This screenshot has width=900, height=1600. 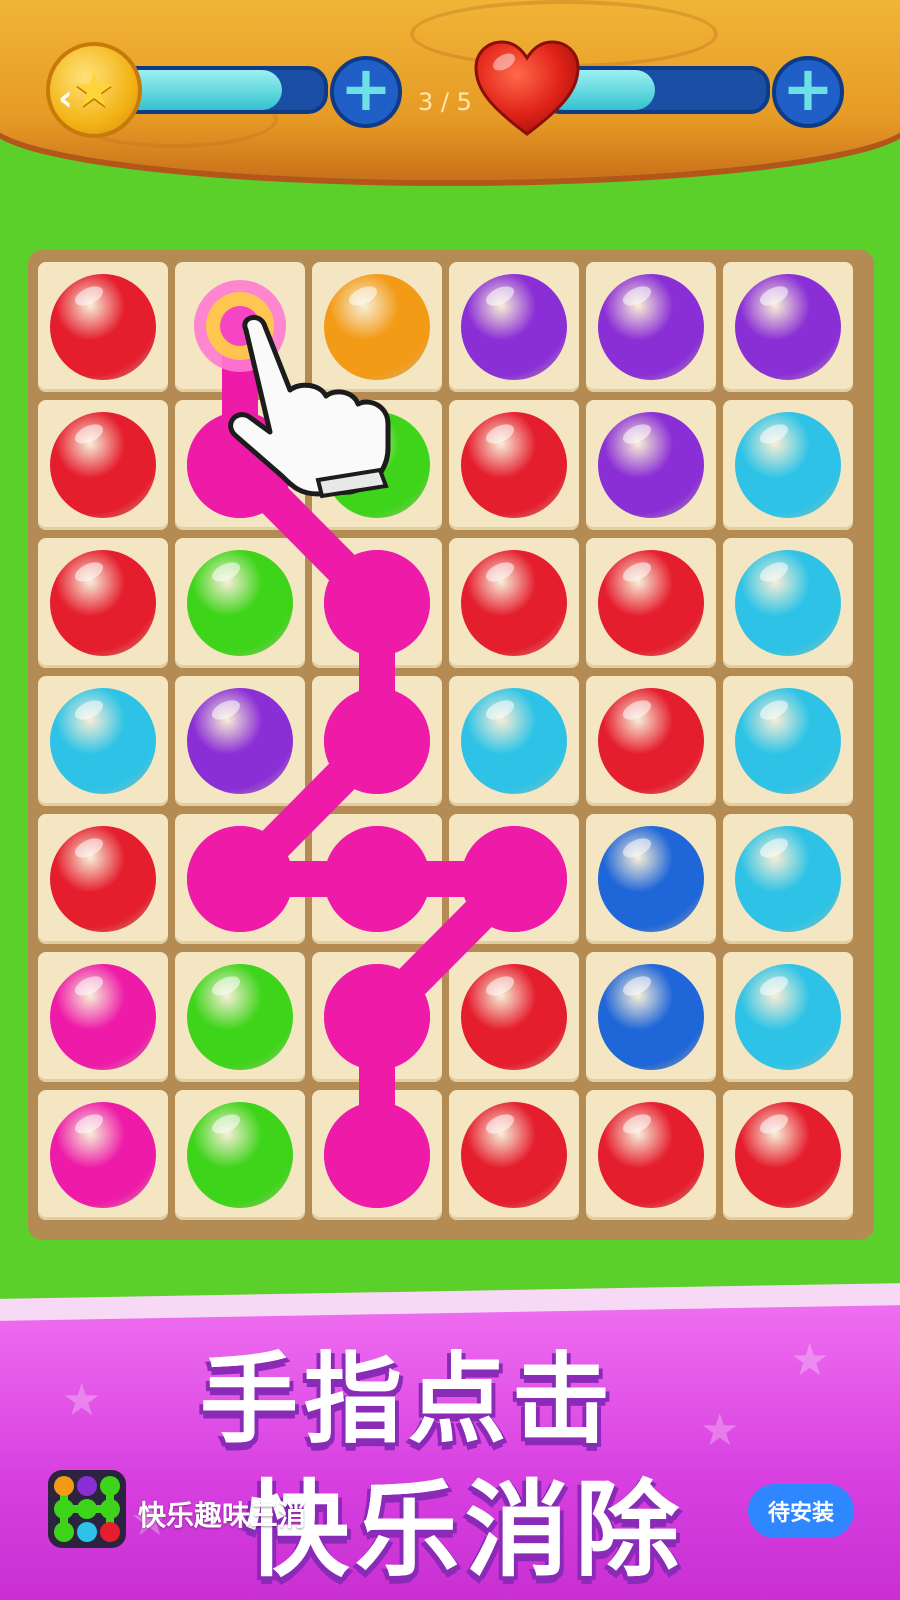 What do you see at coordinates (801, 1511) in the screenshot?
I see `install-button: 待安装` at bounding box center [801, 1511].